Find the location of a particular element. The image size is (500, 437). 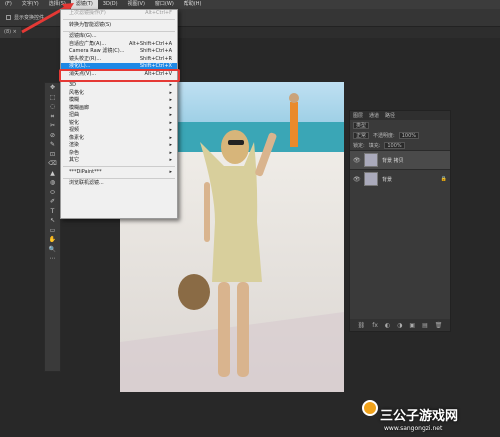

layers-footer-icon: ▤ is located at coordinates (425, 325).